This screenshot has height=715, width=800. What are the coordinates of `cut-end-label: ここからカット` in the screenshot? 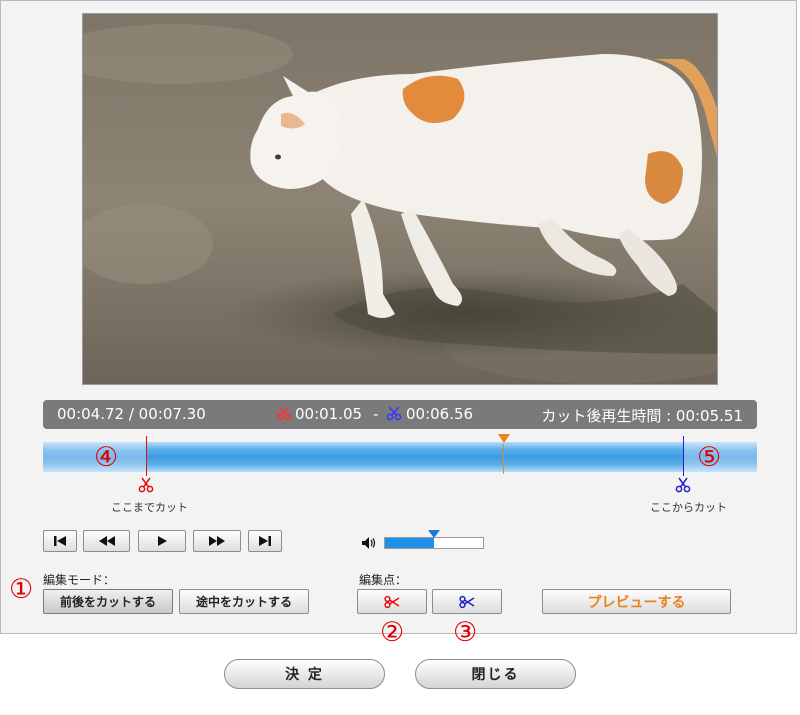 It's located at (688, 507).